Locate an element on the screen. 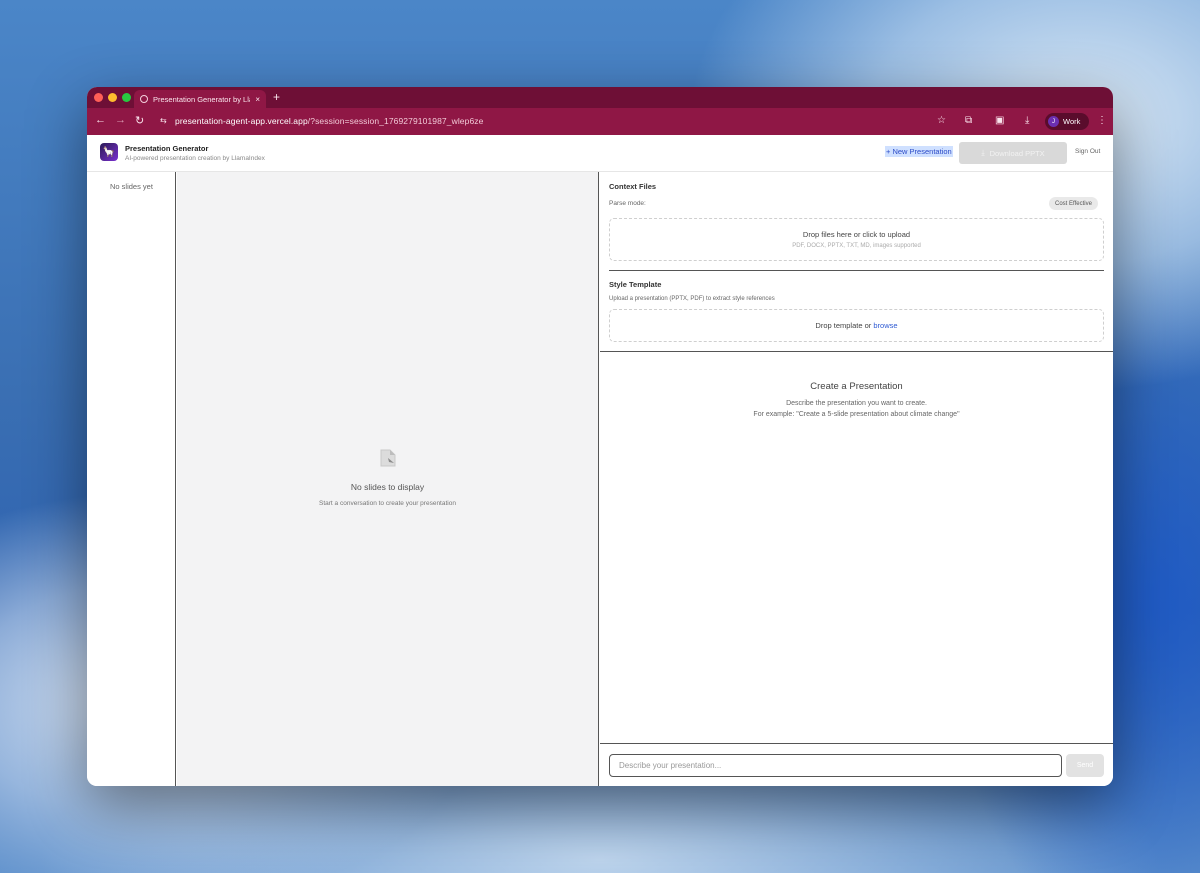 The height and width of the screenshot is (873, 1200). download-pptx-button: ⤓ Download PPTX is located at coordinates (1013, 153).